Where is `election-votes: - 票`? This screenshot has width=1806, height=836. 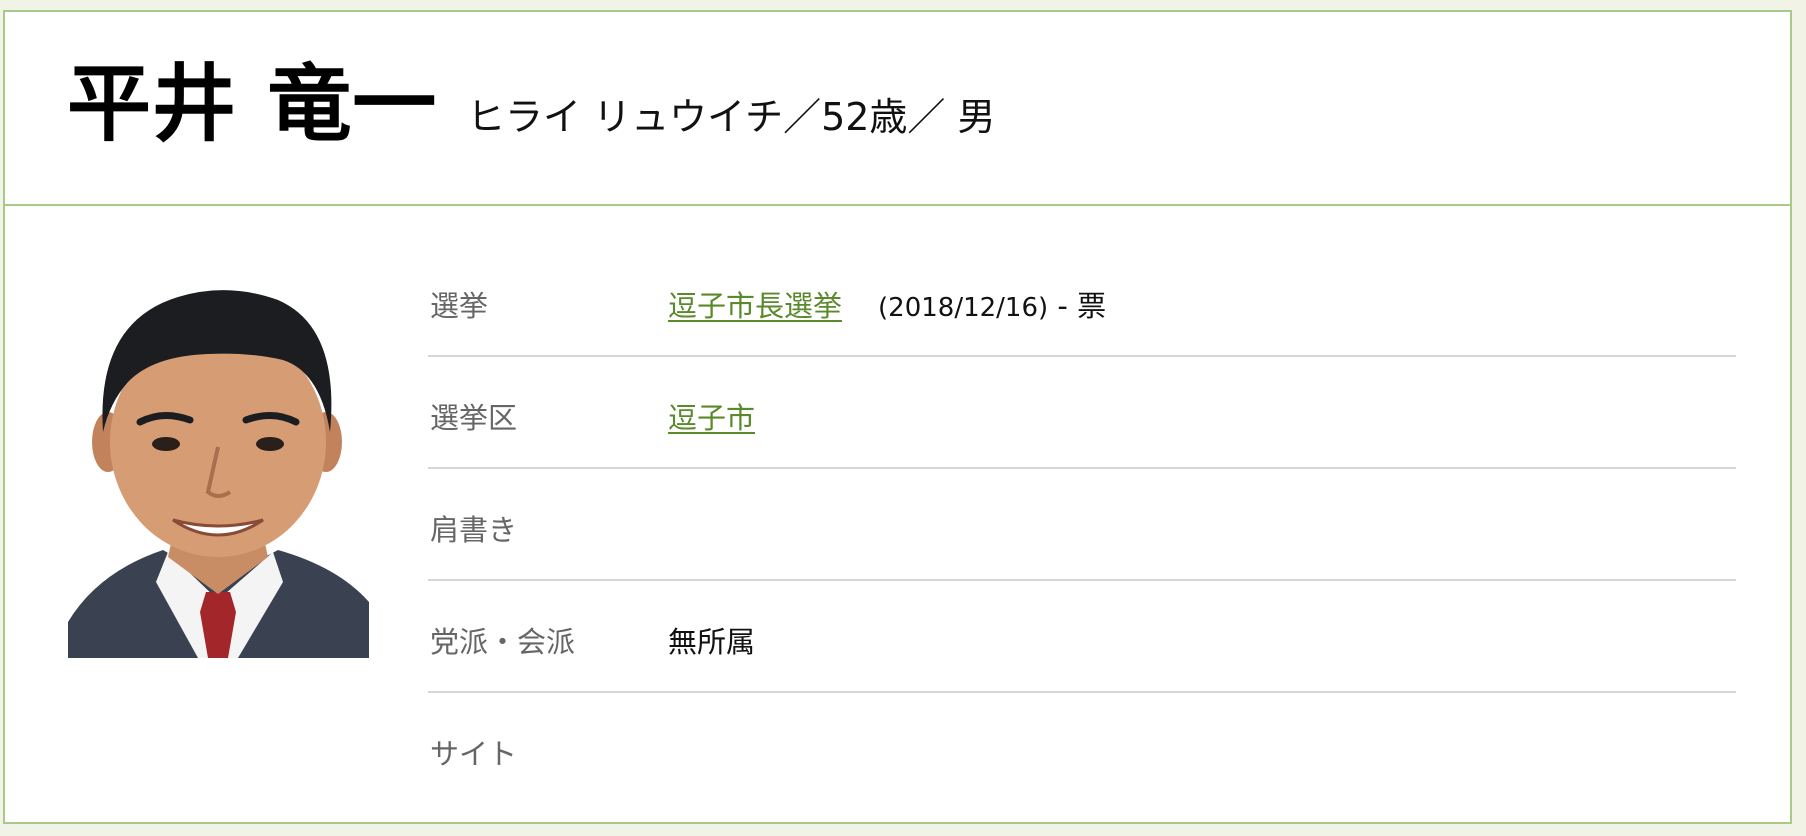
election-votes: - 票 is located at coordinates (1077, 306).